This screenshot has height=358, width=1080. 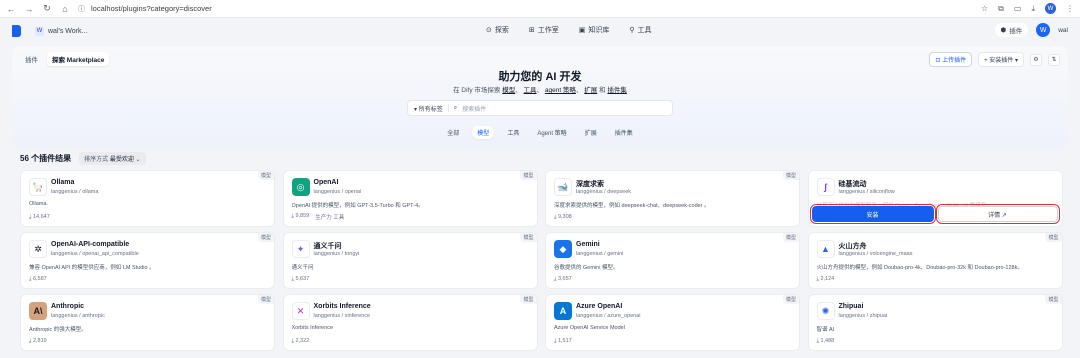 I want to click on download-count: ⤓ 9,308, so click(x=563, y=217).